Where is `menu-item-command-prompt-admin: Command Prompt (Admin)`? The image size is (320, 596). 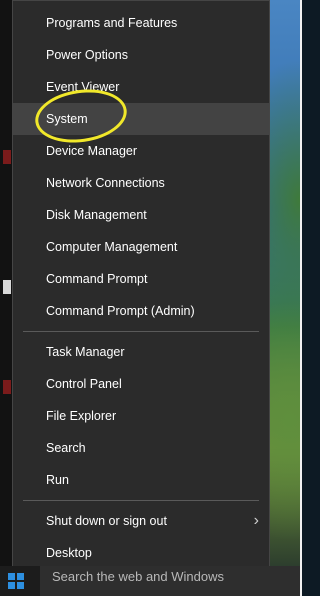 menu-item-command-prompt-admin: Command Prompt (Admin) is located at coordinates (141, 311).